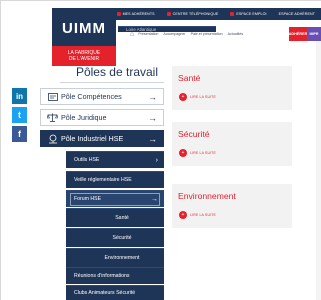 This screenshot has width=321, height=300. What do you see at coordinates (194, 134) in the screenshot?
I see `card-title: Sécurité` at bounding box center [194, 134].